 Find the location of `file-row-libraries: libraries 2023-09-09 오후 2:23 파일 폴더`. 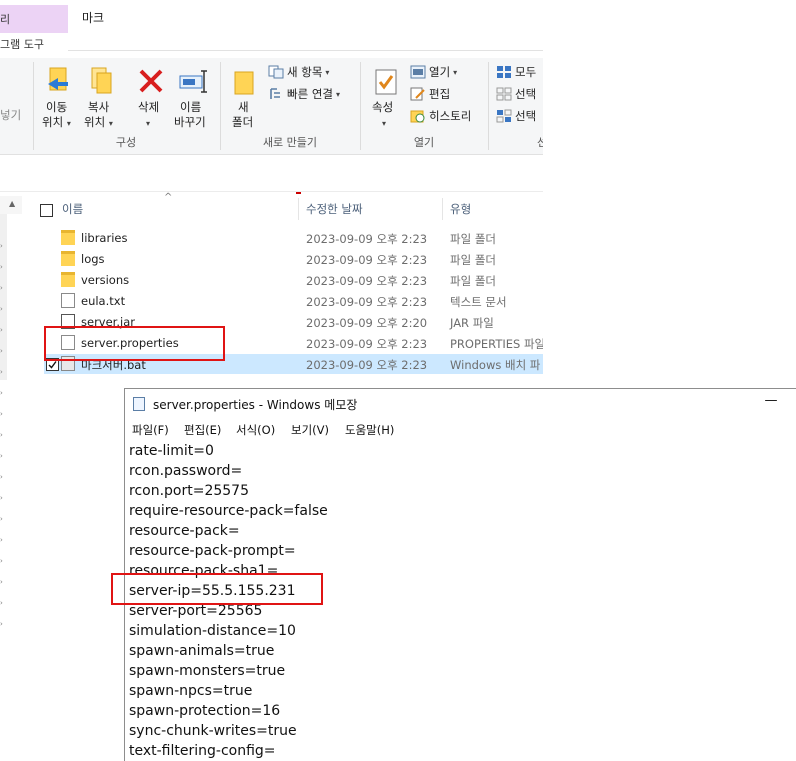

file-row-libraries: libraries 2023-09-09 오후 2:23 파일 폴더 is located at coordinates (293, 238).